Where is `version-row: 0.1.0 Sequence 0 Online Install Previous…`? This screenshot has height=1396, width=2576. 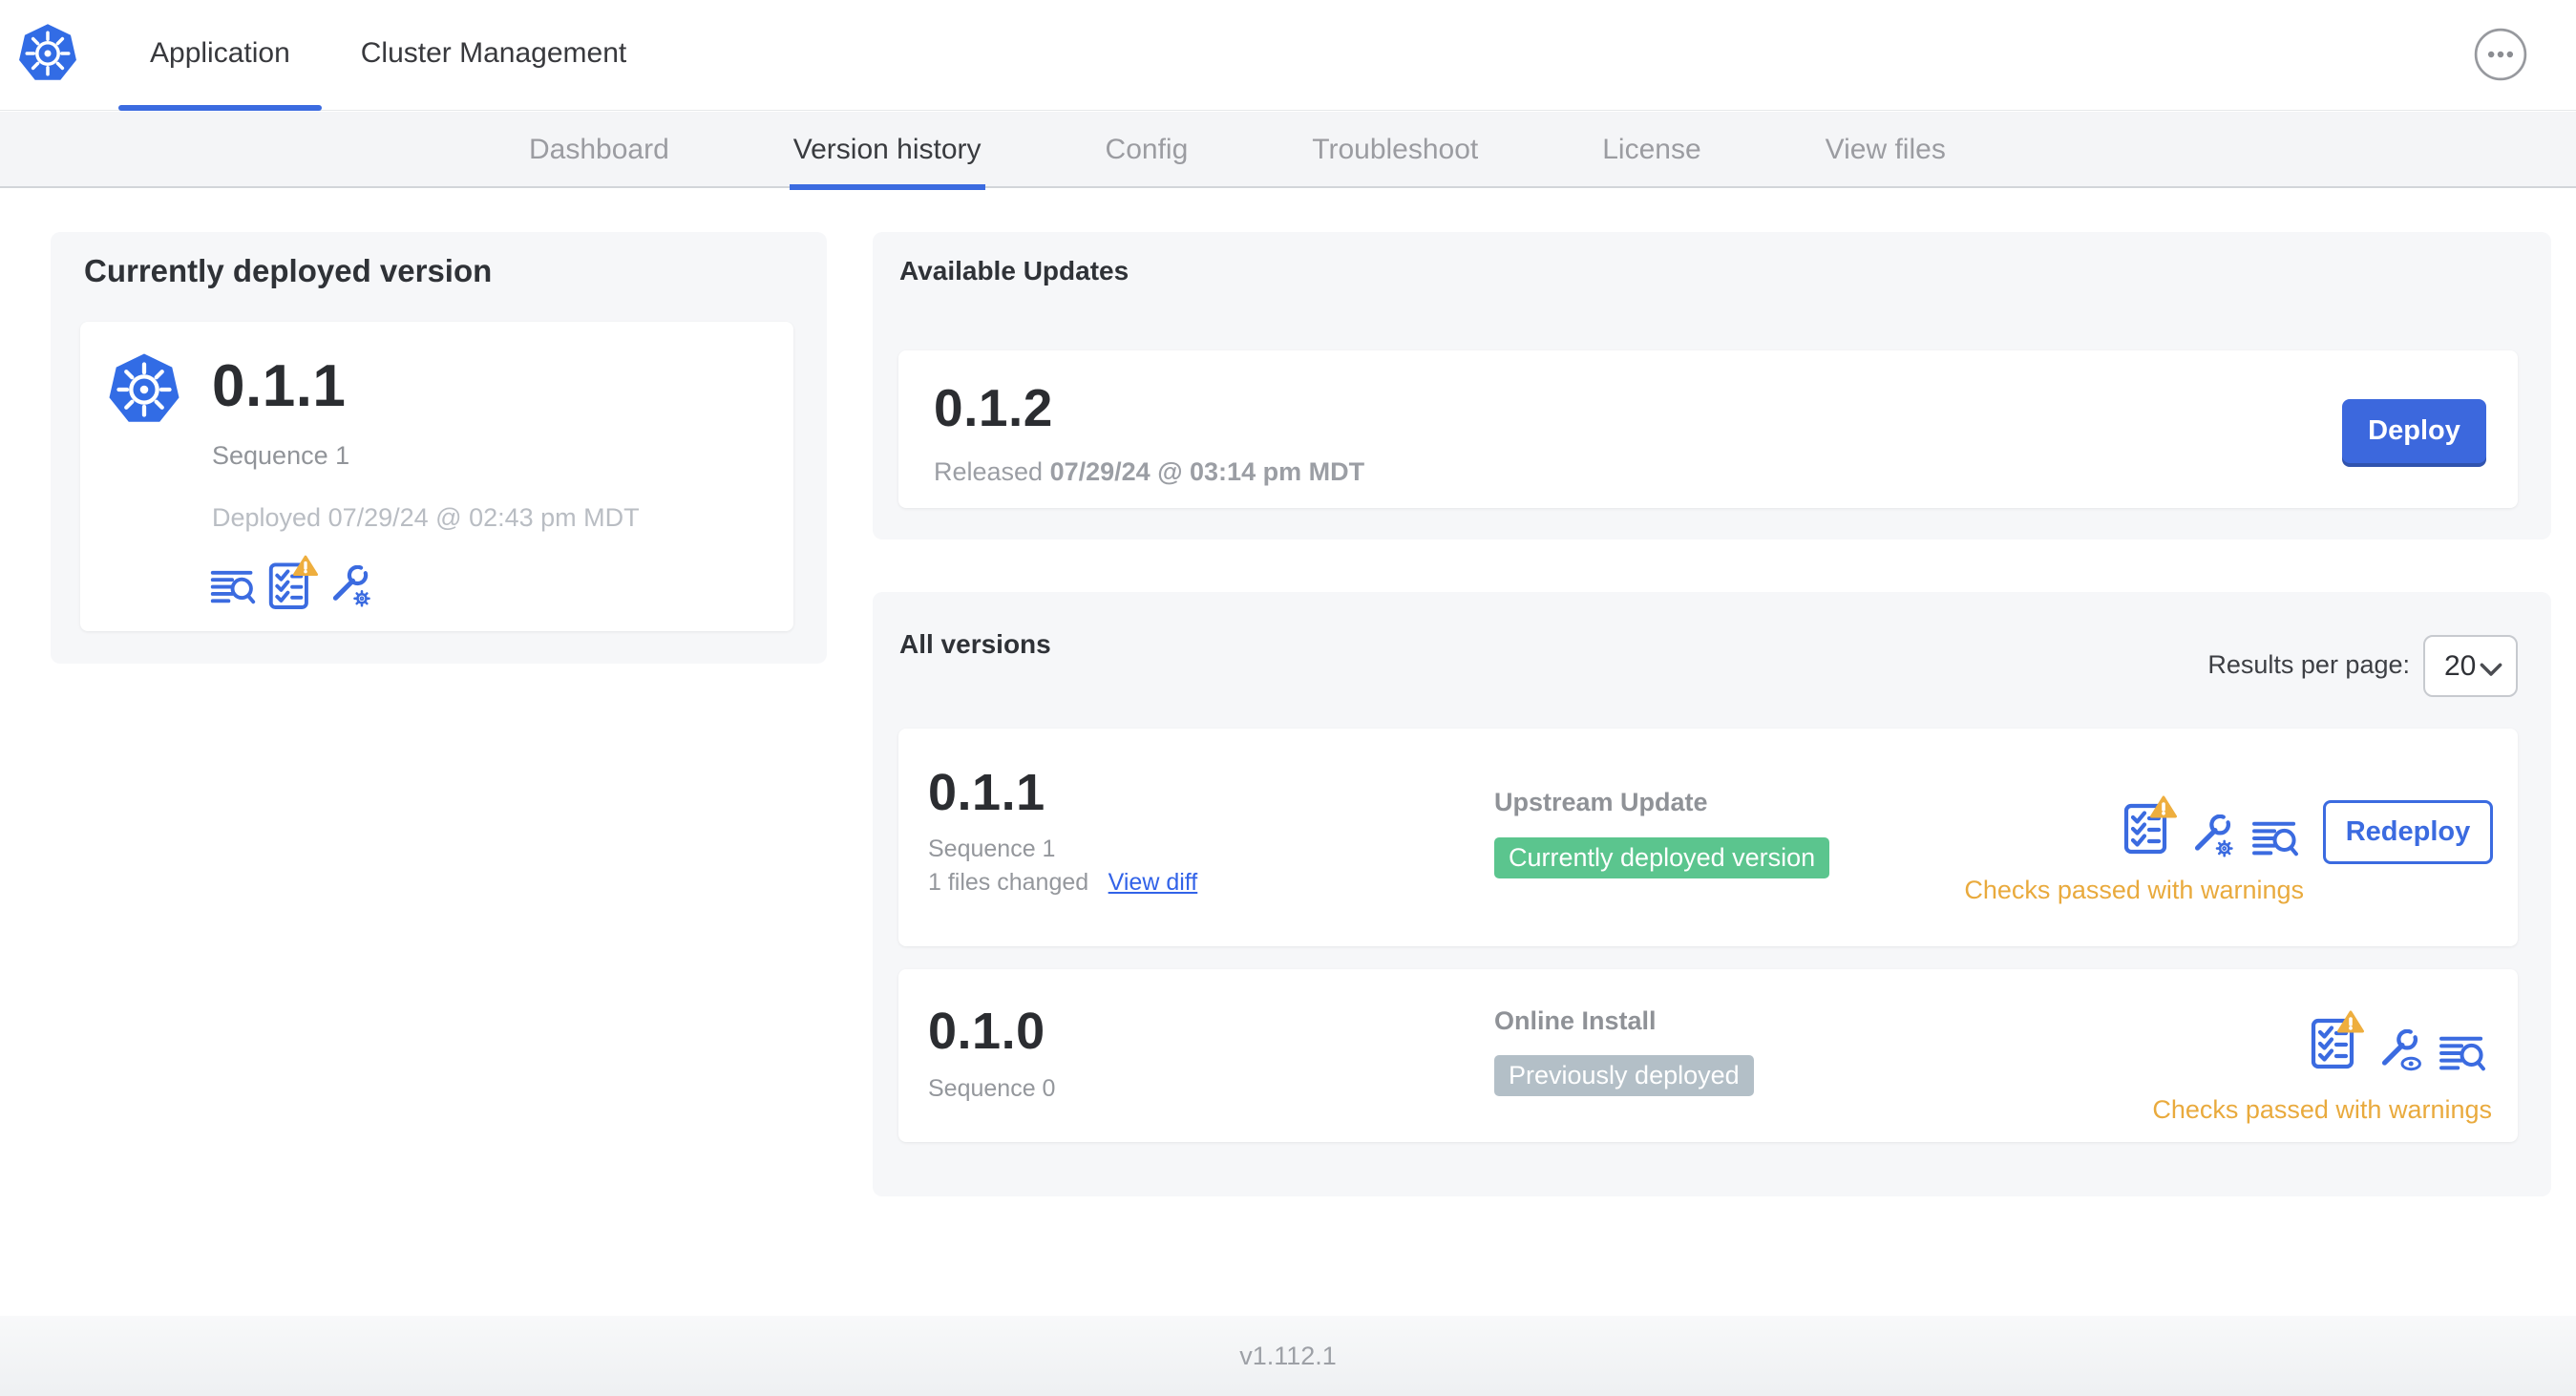 version-row: 0.1.0 Sequence 0 Online Install Previous… is located at coordinates (1708, 1055).